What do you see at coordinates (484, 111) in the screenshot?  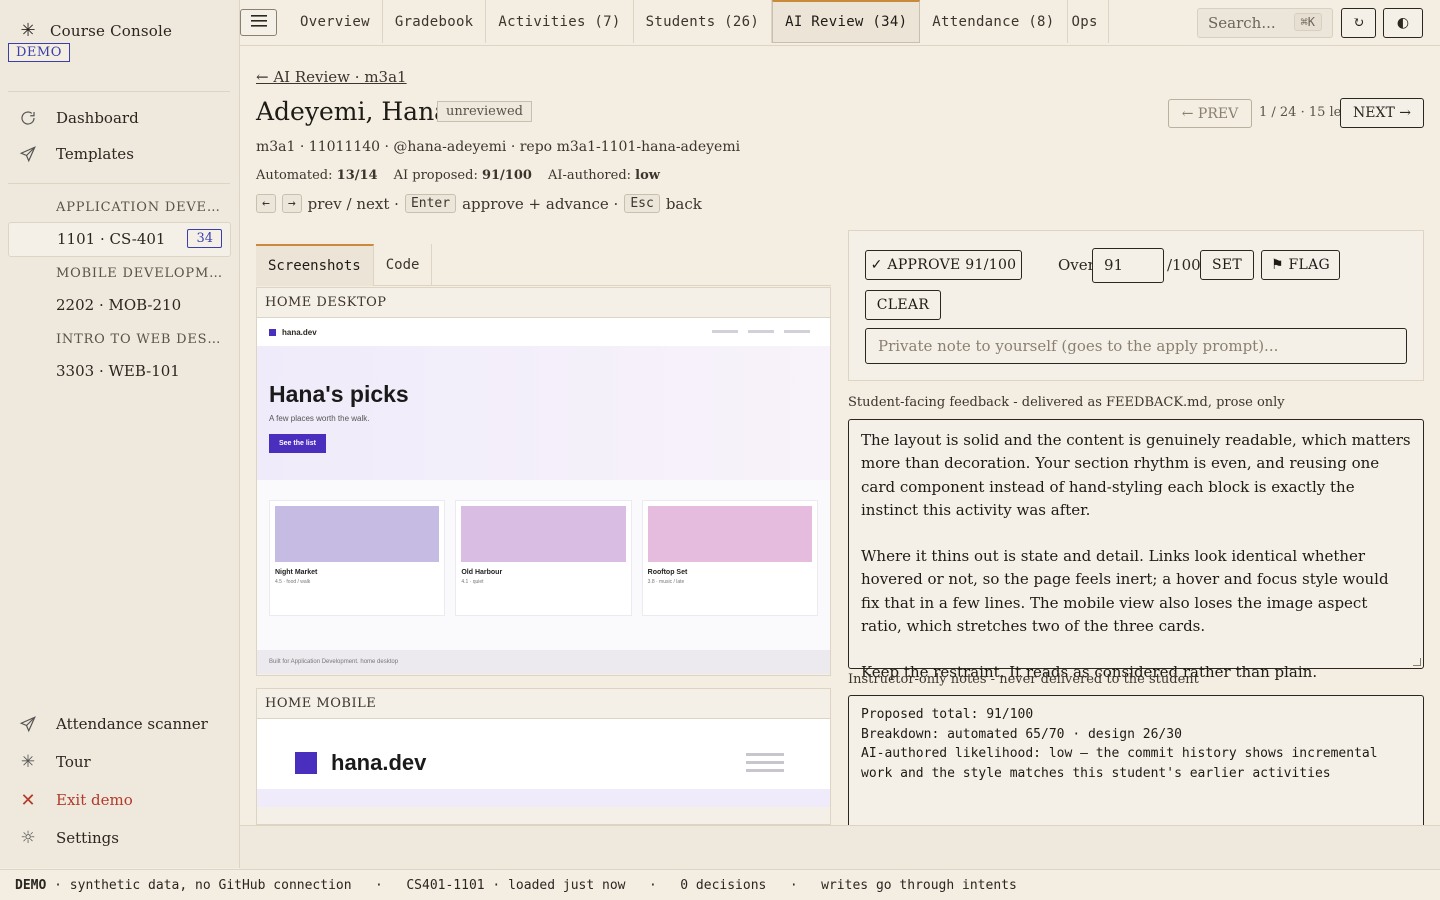 I see `status-badge: unreviewed` at bounding box center [484, 111].